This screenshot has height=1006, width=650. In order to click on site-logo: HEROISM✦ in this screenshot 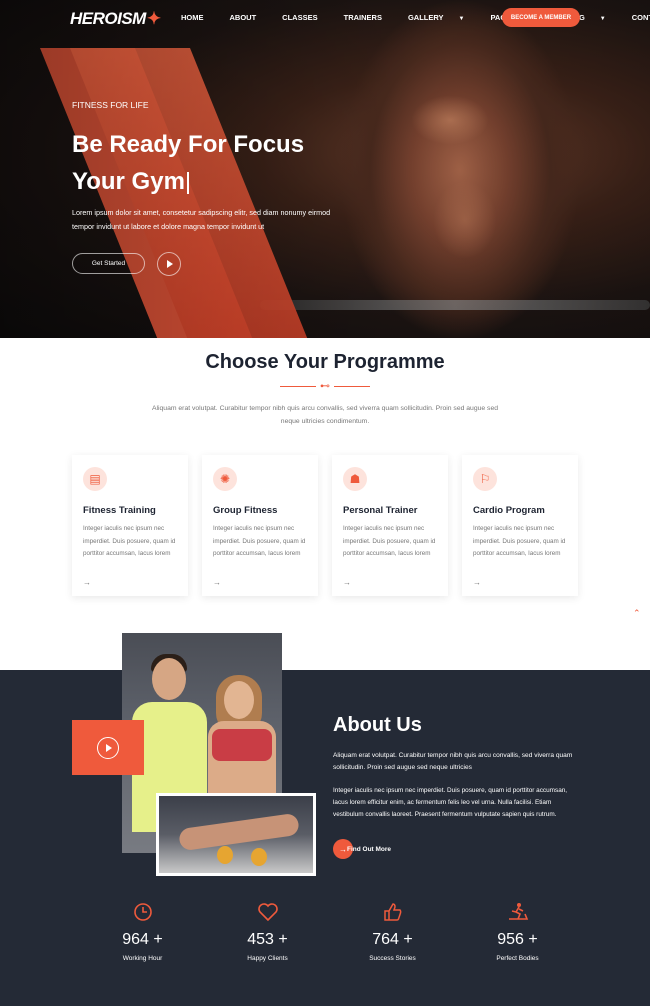, I will do `click(115, 19)`.